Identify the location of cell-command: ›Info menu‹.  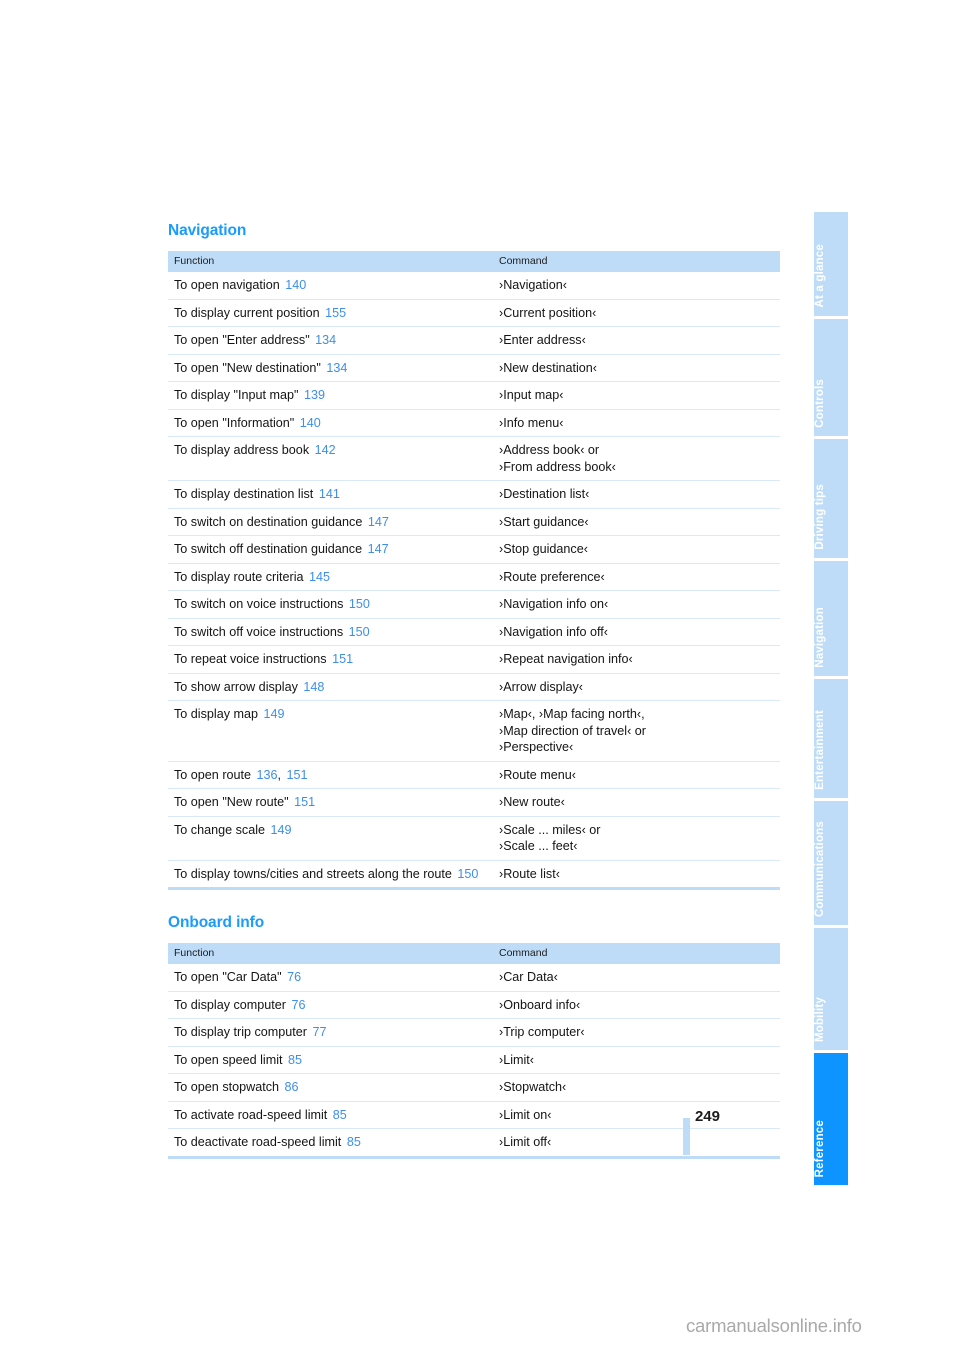
(636, 422).